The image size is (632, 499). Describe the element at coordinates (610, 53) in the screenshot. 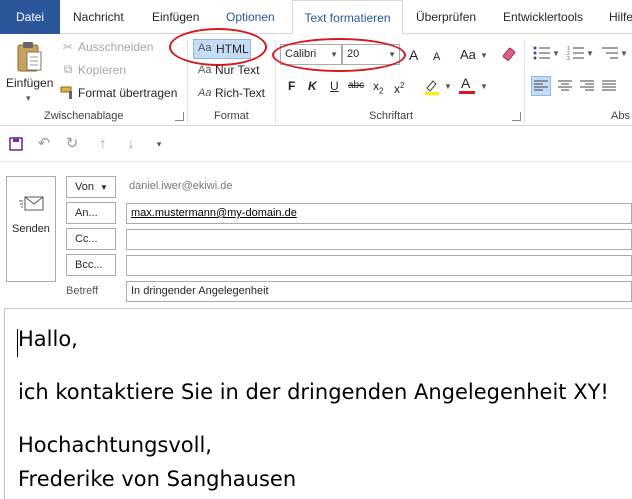

I see `multilevel-list-icon` at that location.